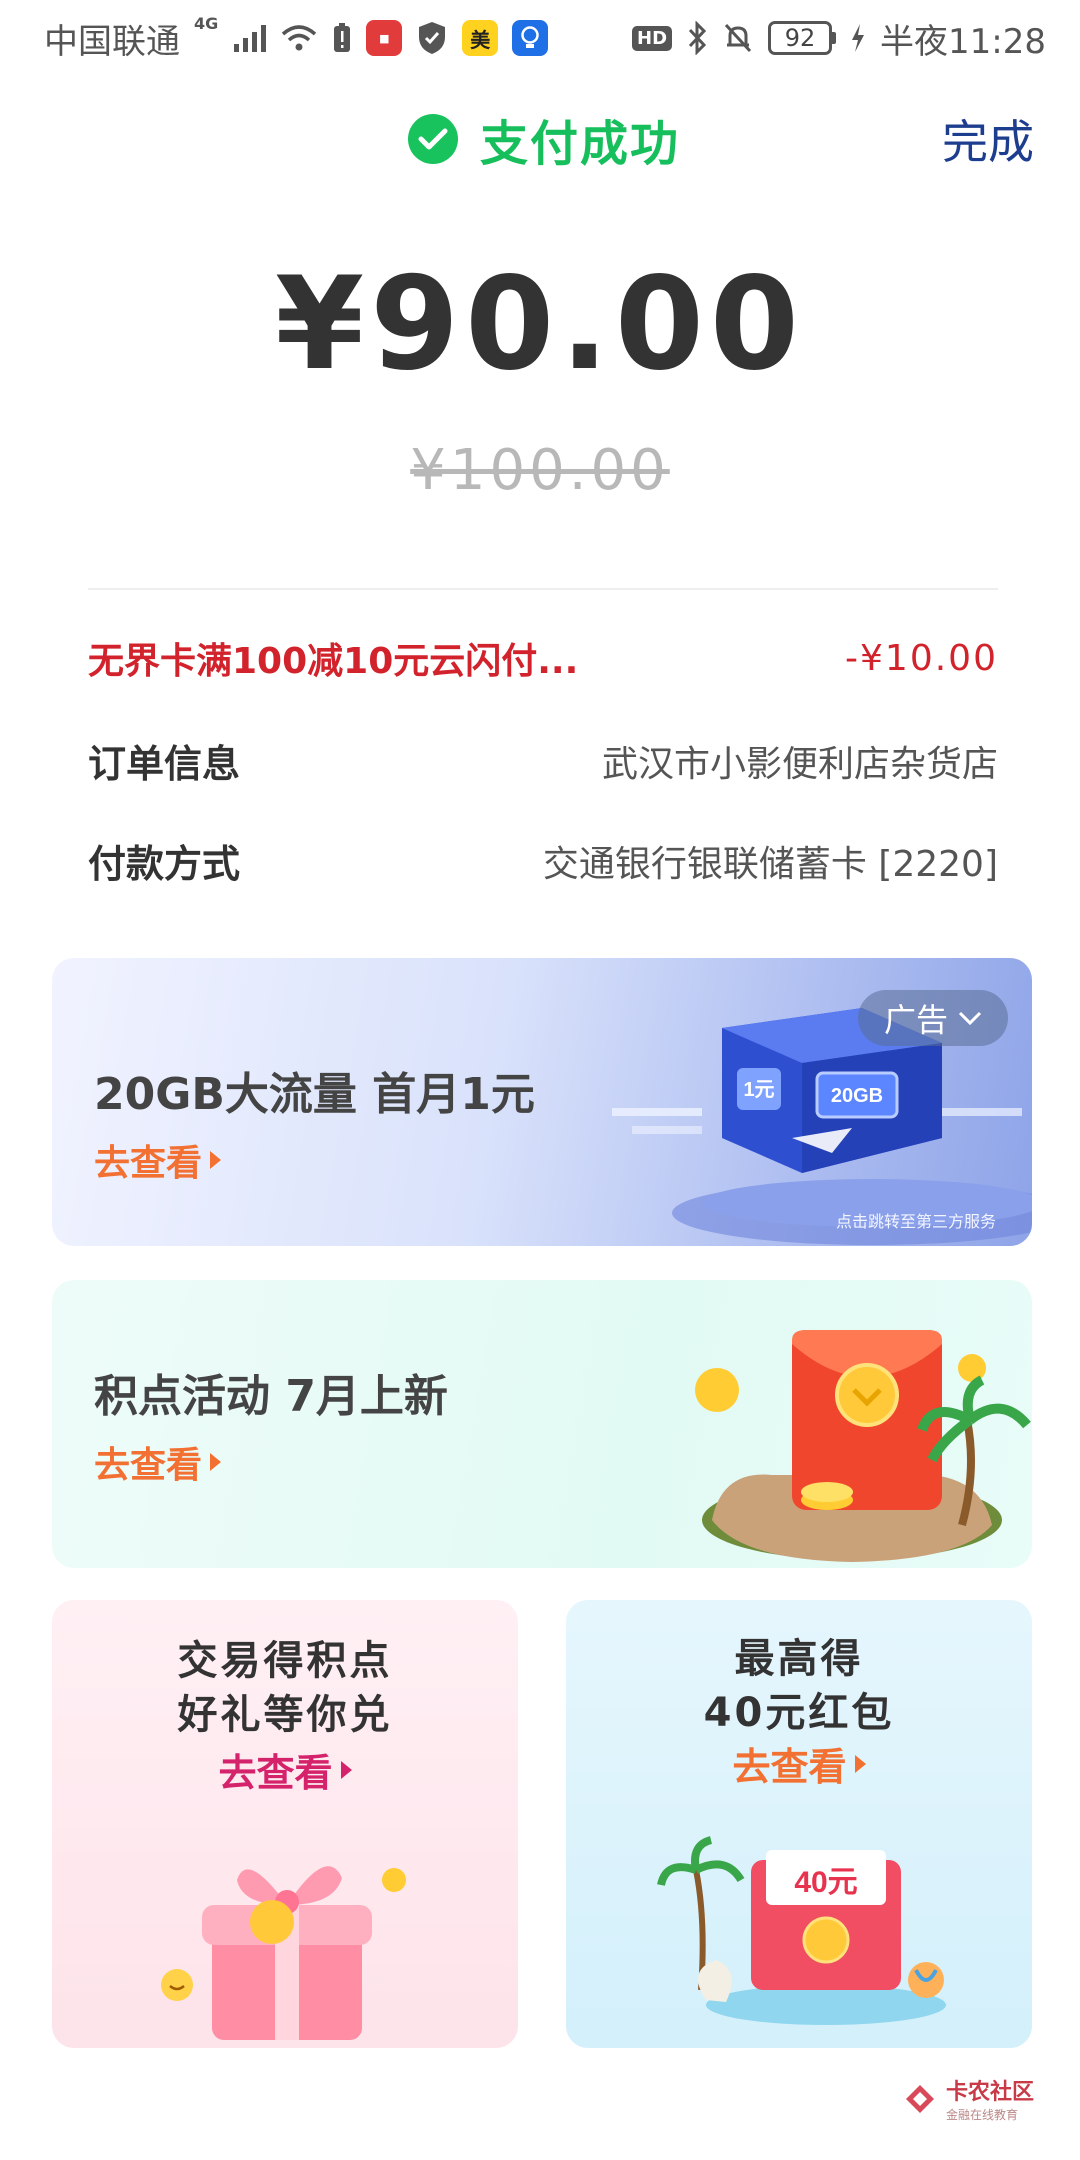 This screenshot has width=1080, height=2160. Describe the element at coordinates (164, 864) in the screenshot. I see `payment-method-label: 付款方式` at that location.